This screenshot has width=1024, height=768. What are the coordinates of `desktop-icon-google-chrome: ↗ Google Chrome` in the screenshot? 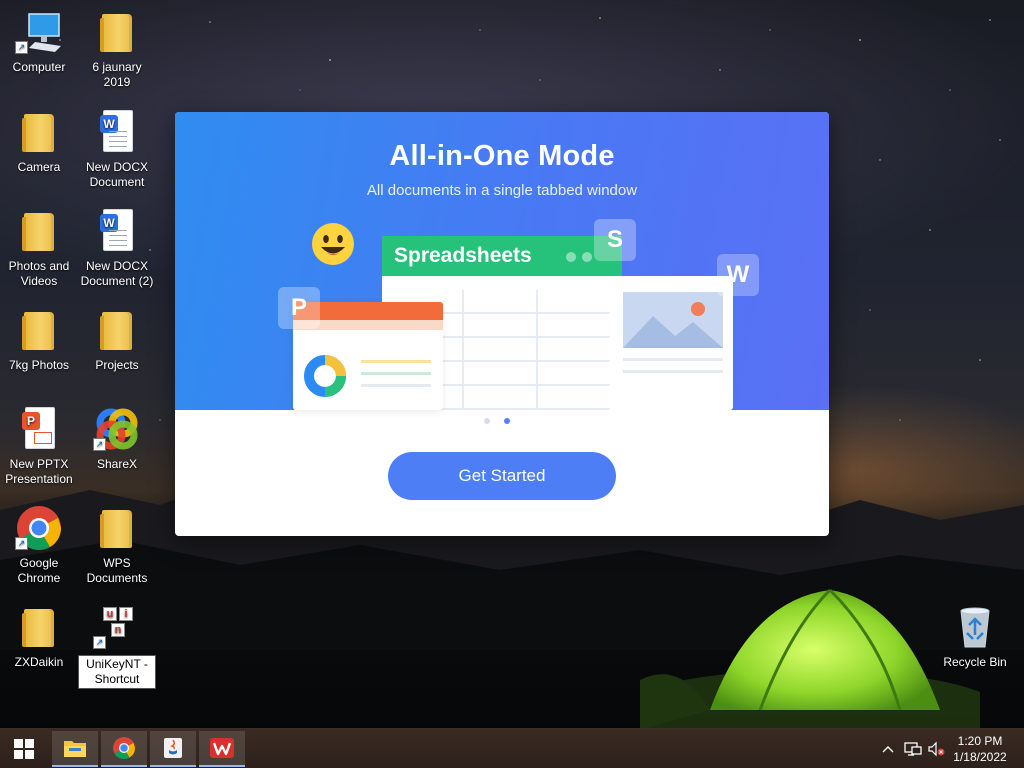 It's located at (39, 545).